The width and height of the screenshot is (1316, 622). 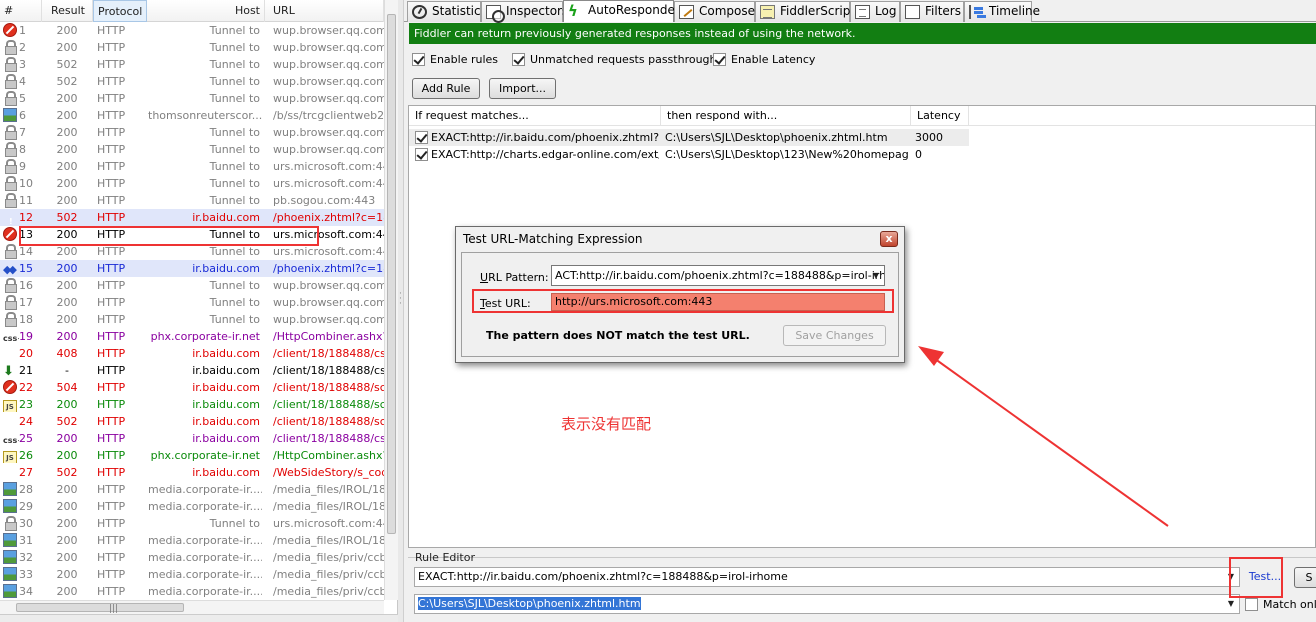 I want to click on column-header-url: URL, so click(x=326, y=11).